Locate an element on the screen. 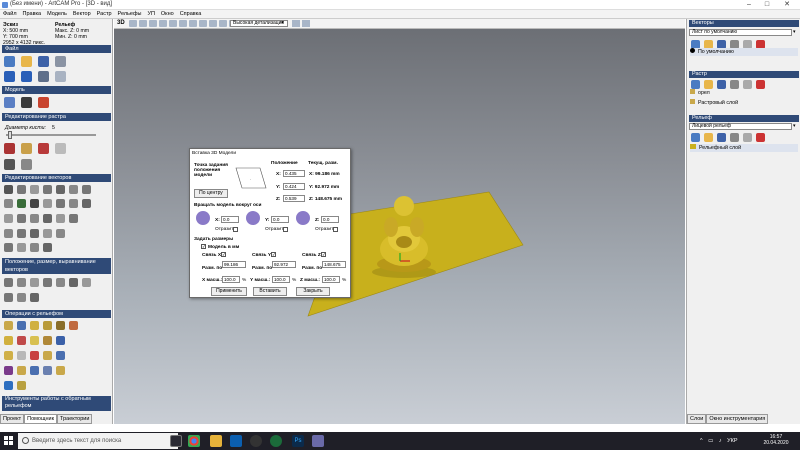 This screenshot has width=800, height=450. link-y-checkbox: ✓ is located at coordinates (273, 254).